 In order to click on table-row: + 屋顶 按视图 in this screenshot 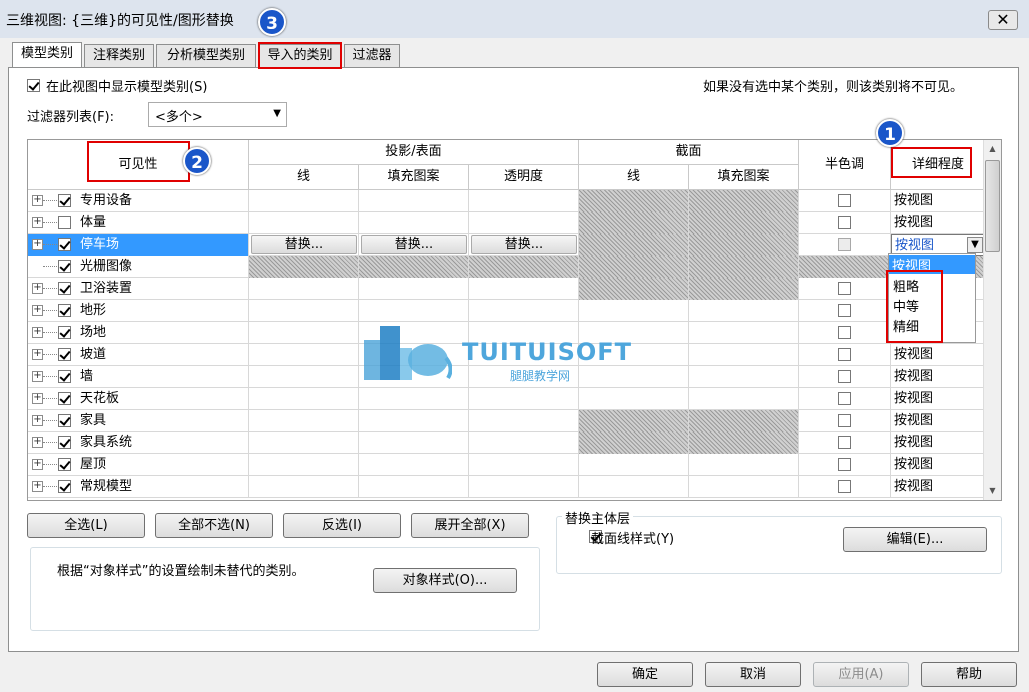, I will do `click(507, 465)`.